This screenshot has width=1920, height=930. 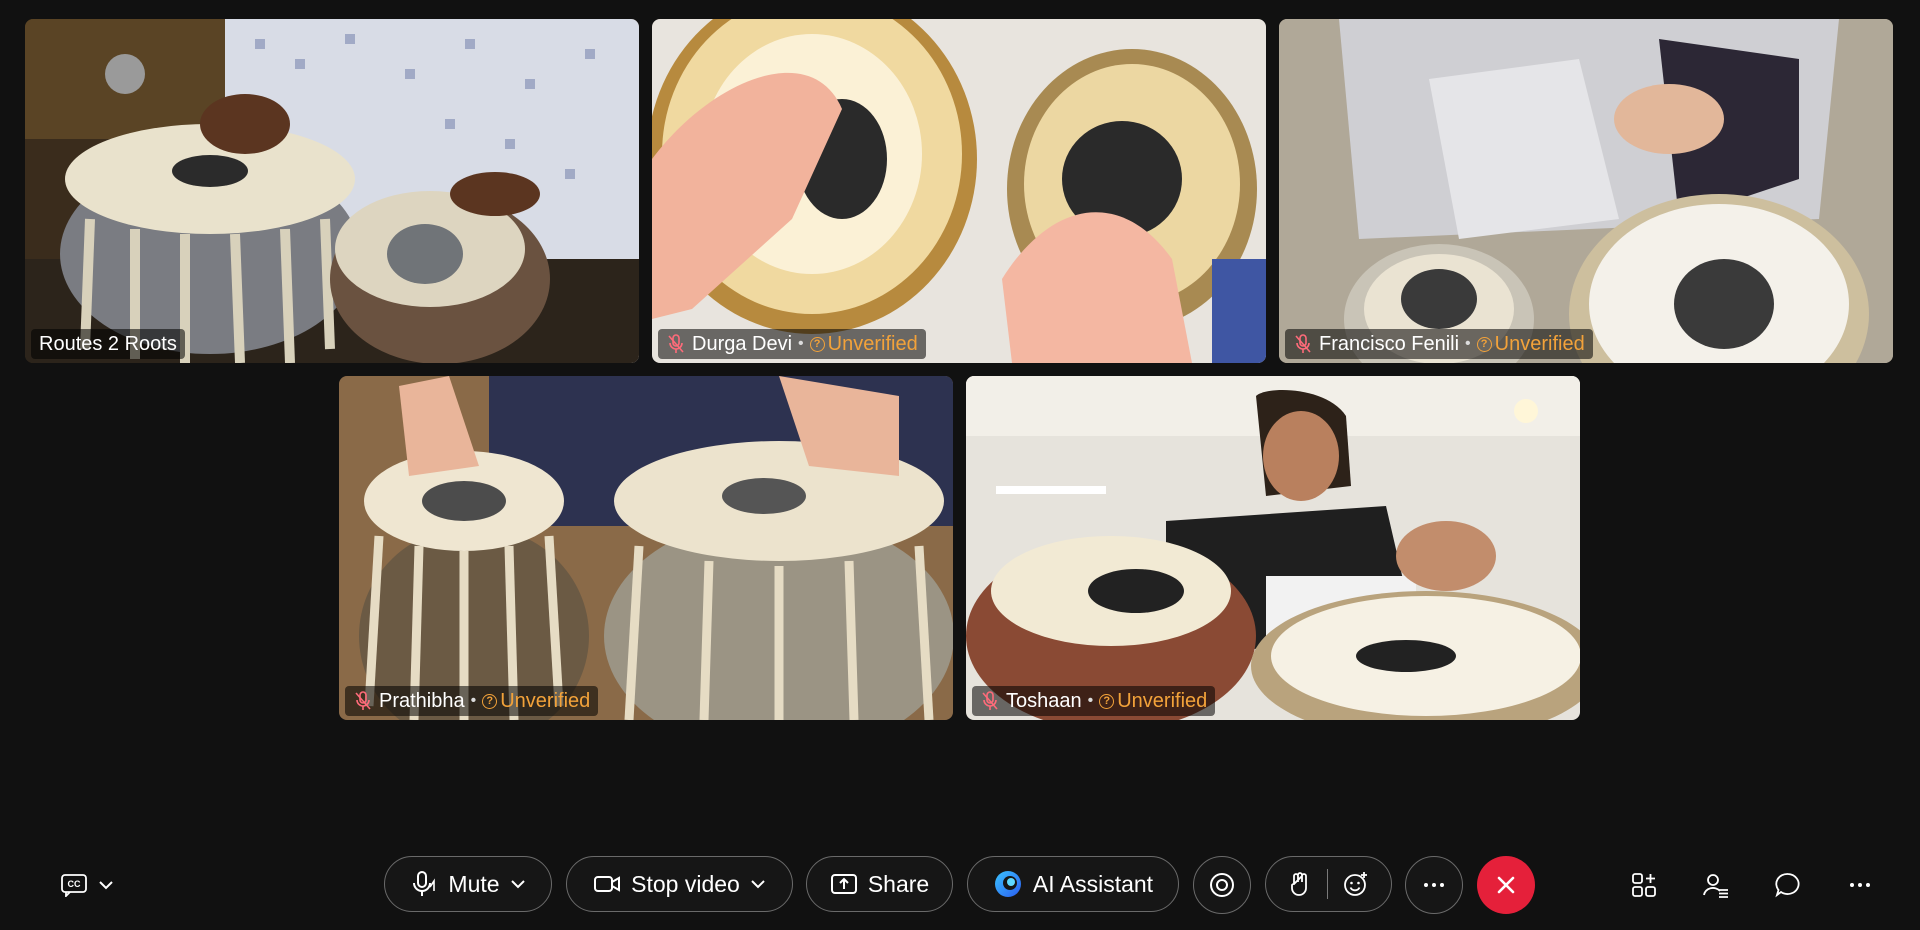 I want to click on participant-name: Francisco Fenili, so click(x=1389, y=343).